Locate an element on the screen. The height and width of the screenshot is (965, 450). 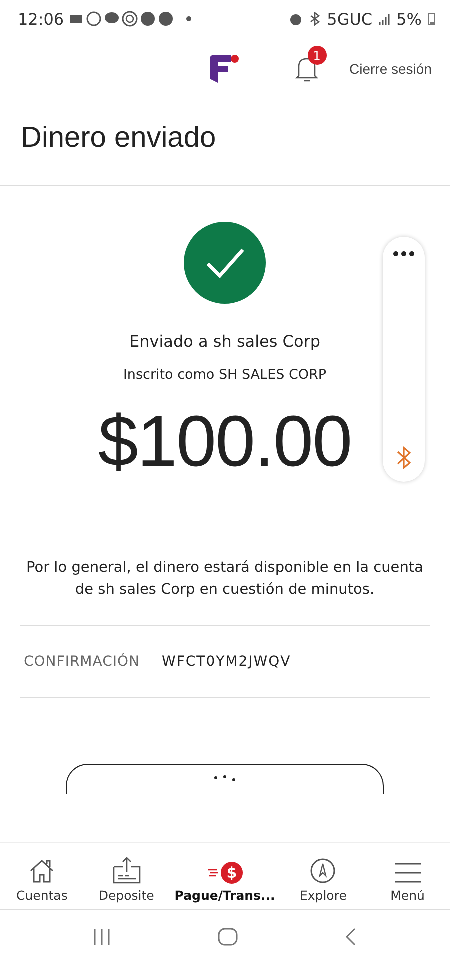
home-button-icon is located at coordinates (227, 936).